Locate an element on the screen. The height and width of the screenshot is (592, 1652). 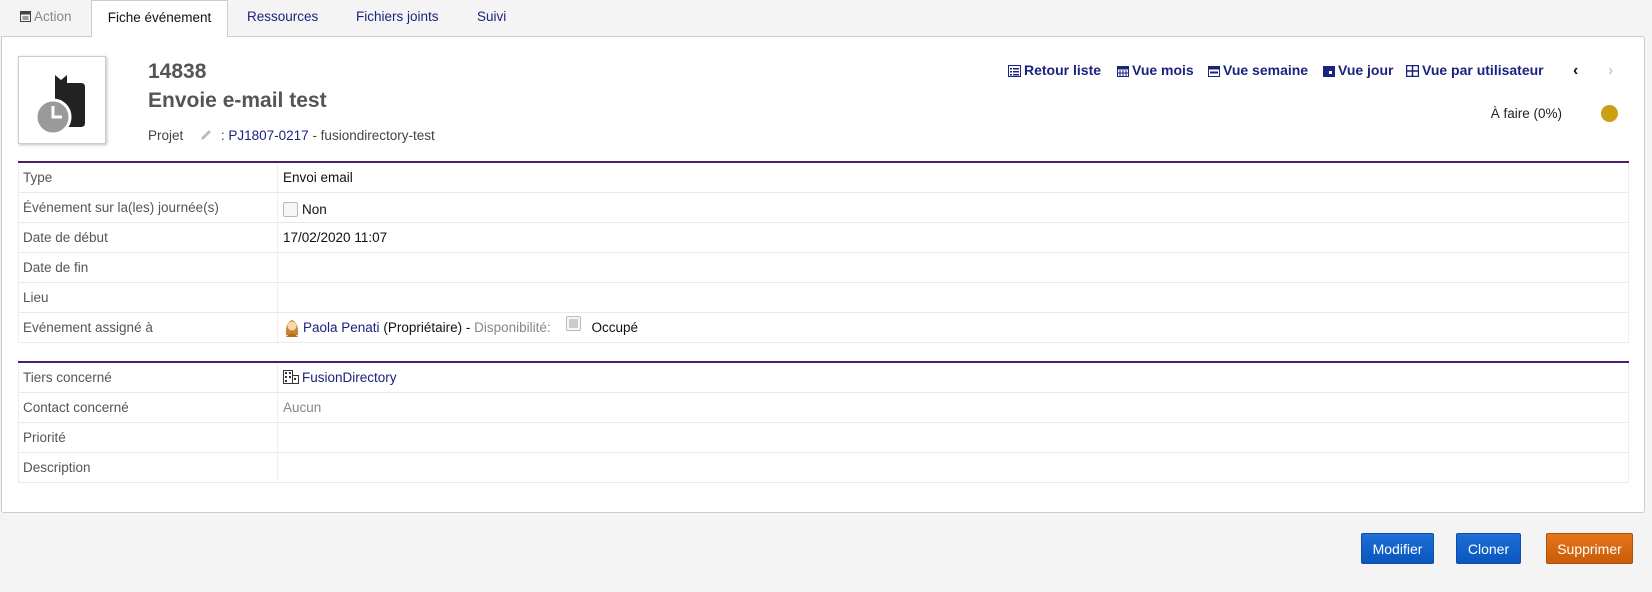
contact-value: Aucun is located at coordinates (302, 407).